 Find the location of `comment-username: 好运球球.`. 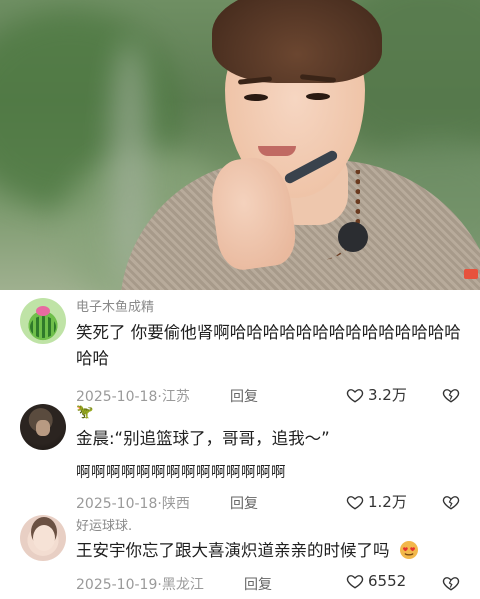

comment-username: 好运球球. is located at coordinates (104, 524).